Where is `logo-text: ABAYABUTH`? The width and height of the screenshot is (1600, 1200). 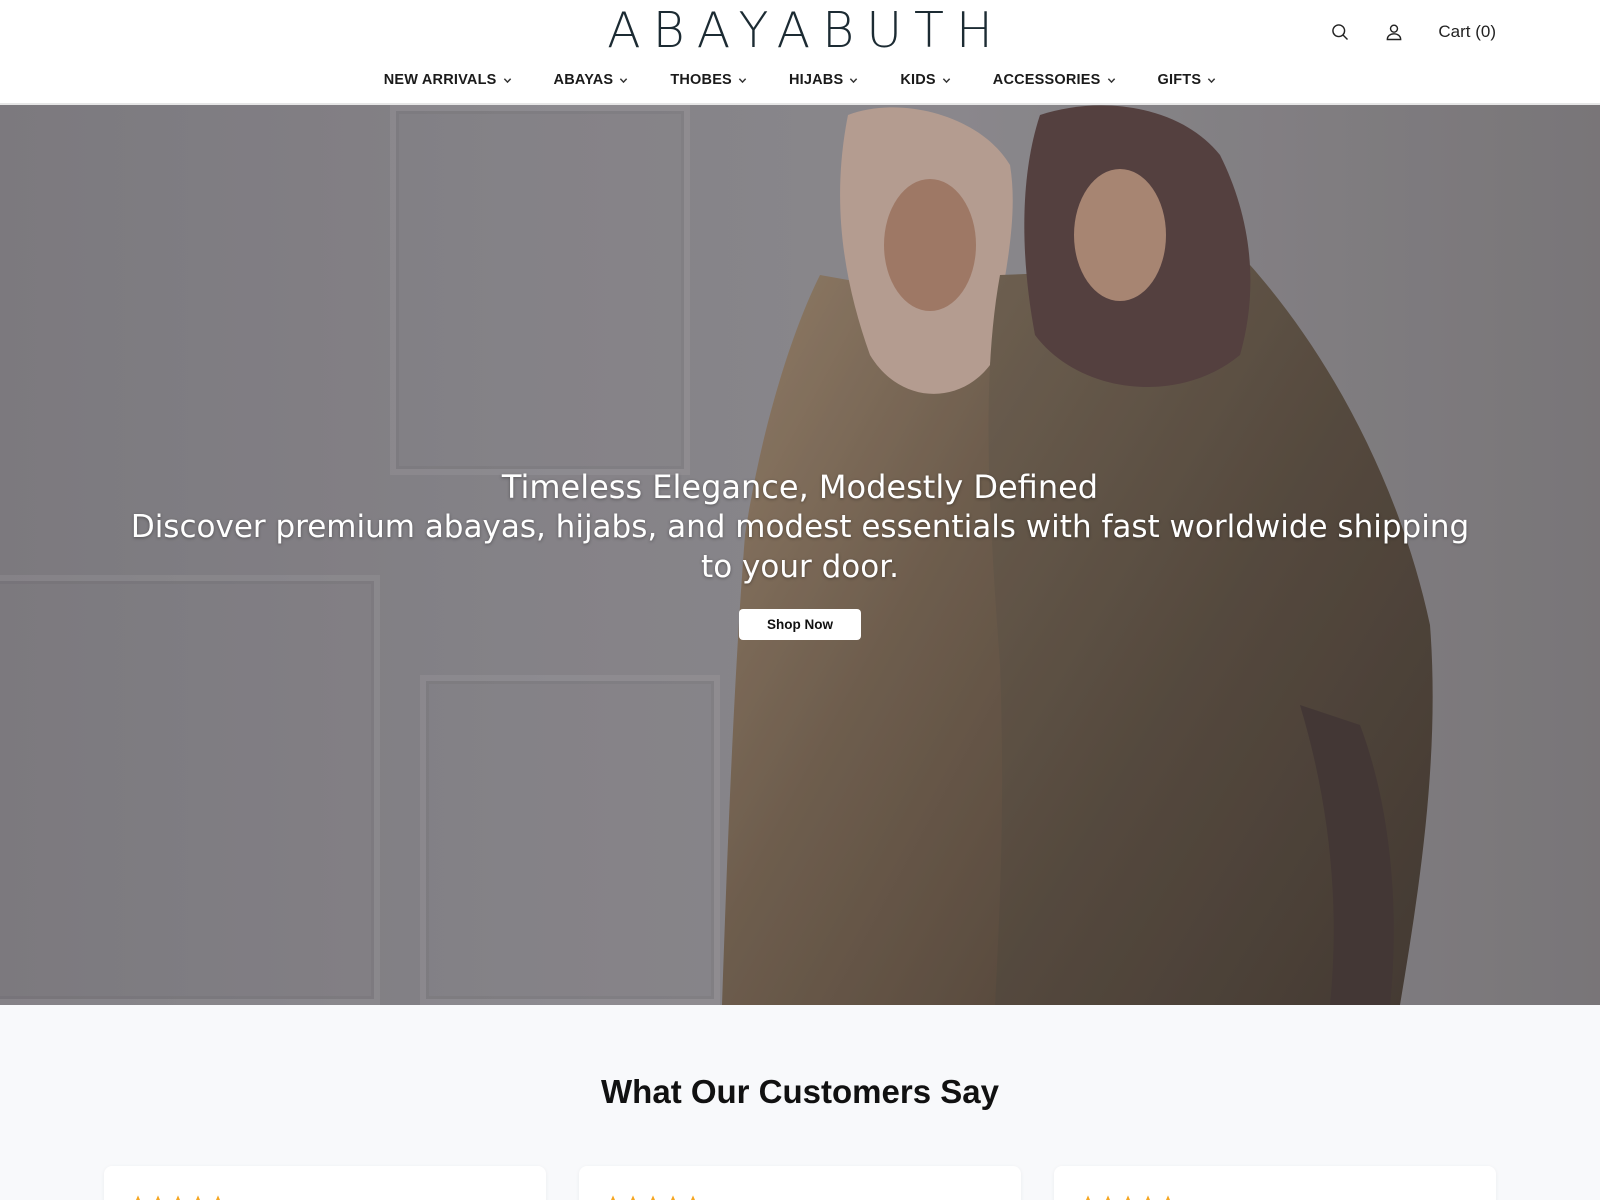 logo-text: ABAYABUTH is located at coordinates (800, 30).